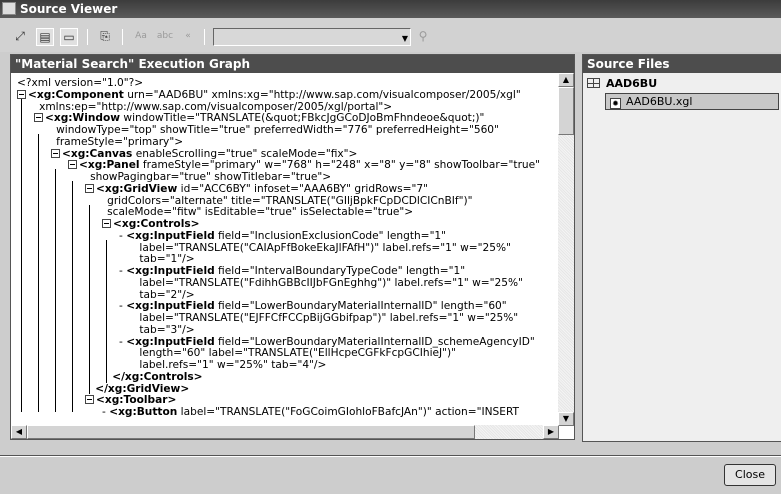 The image size is (781, 494). I want to click on horizontal-scrollbar: ◀ ▶, so click(285, 432).